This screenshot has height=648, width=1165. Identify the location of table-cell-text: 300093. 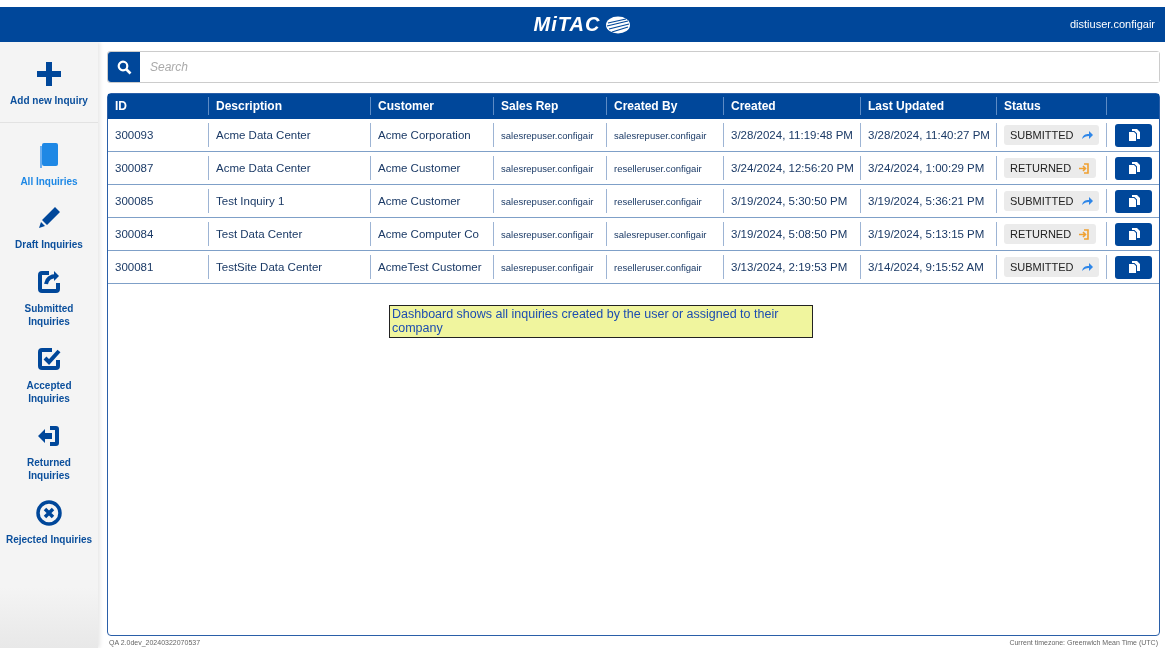
(134, 135).